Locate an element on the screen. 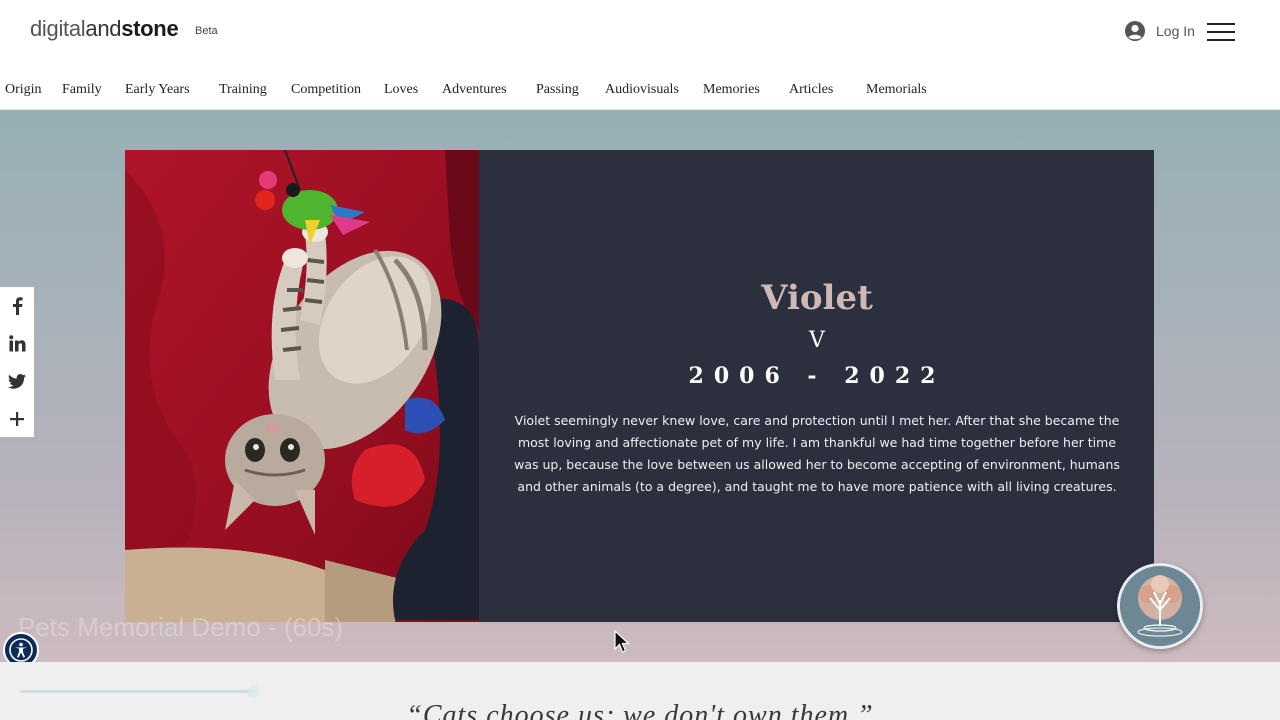 The image size is (1280, 720). mouse-cursor-icon is located at coordinates (622, 641).